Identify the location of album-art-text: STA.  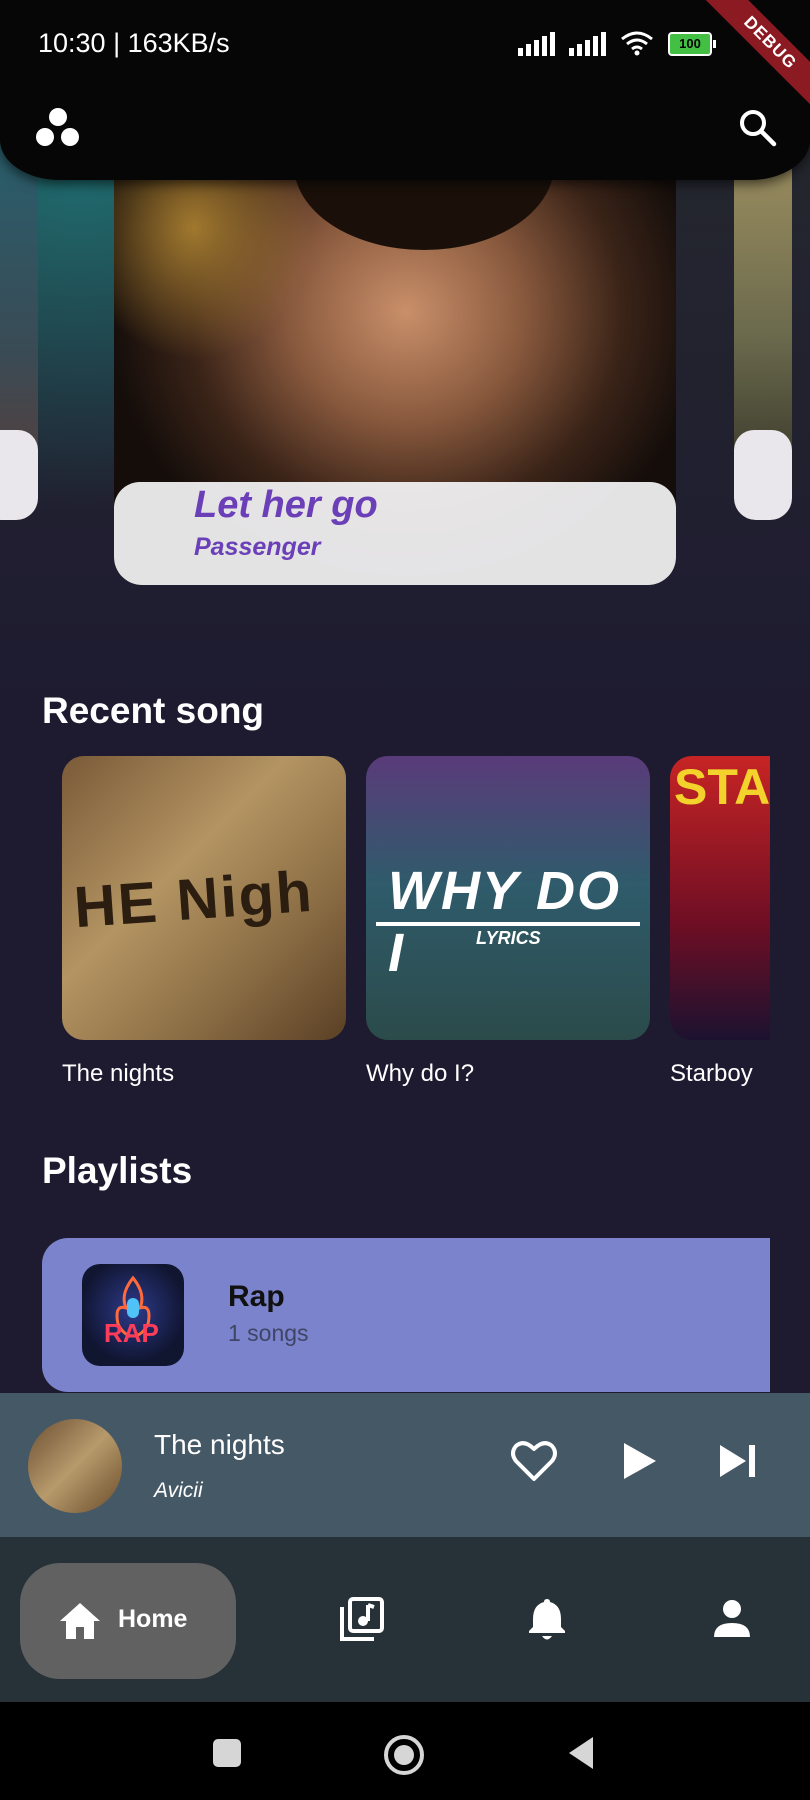
(722, 787).